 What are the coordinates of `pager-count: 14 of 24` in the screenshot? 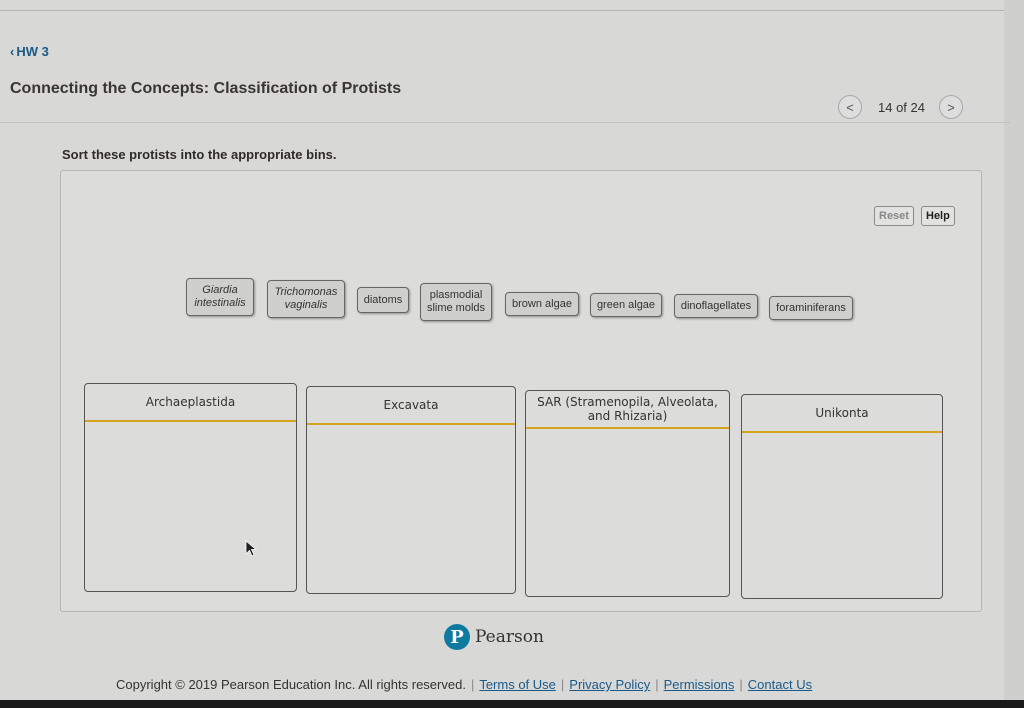 It's located at (901, 107).